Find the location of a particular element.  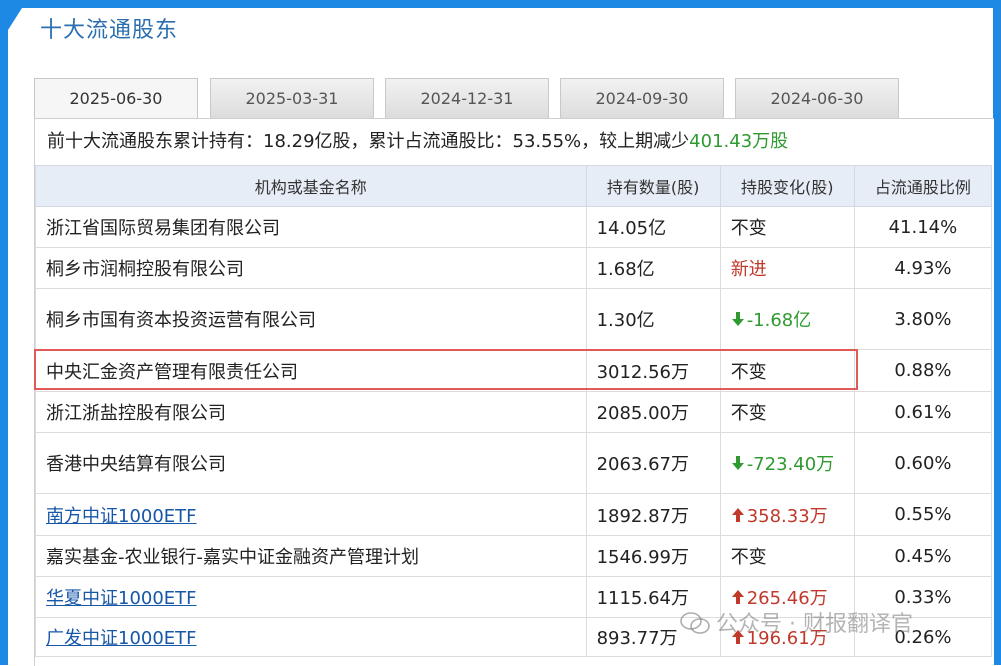

holding-change: 新进 is located at coordinates (748, 269).